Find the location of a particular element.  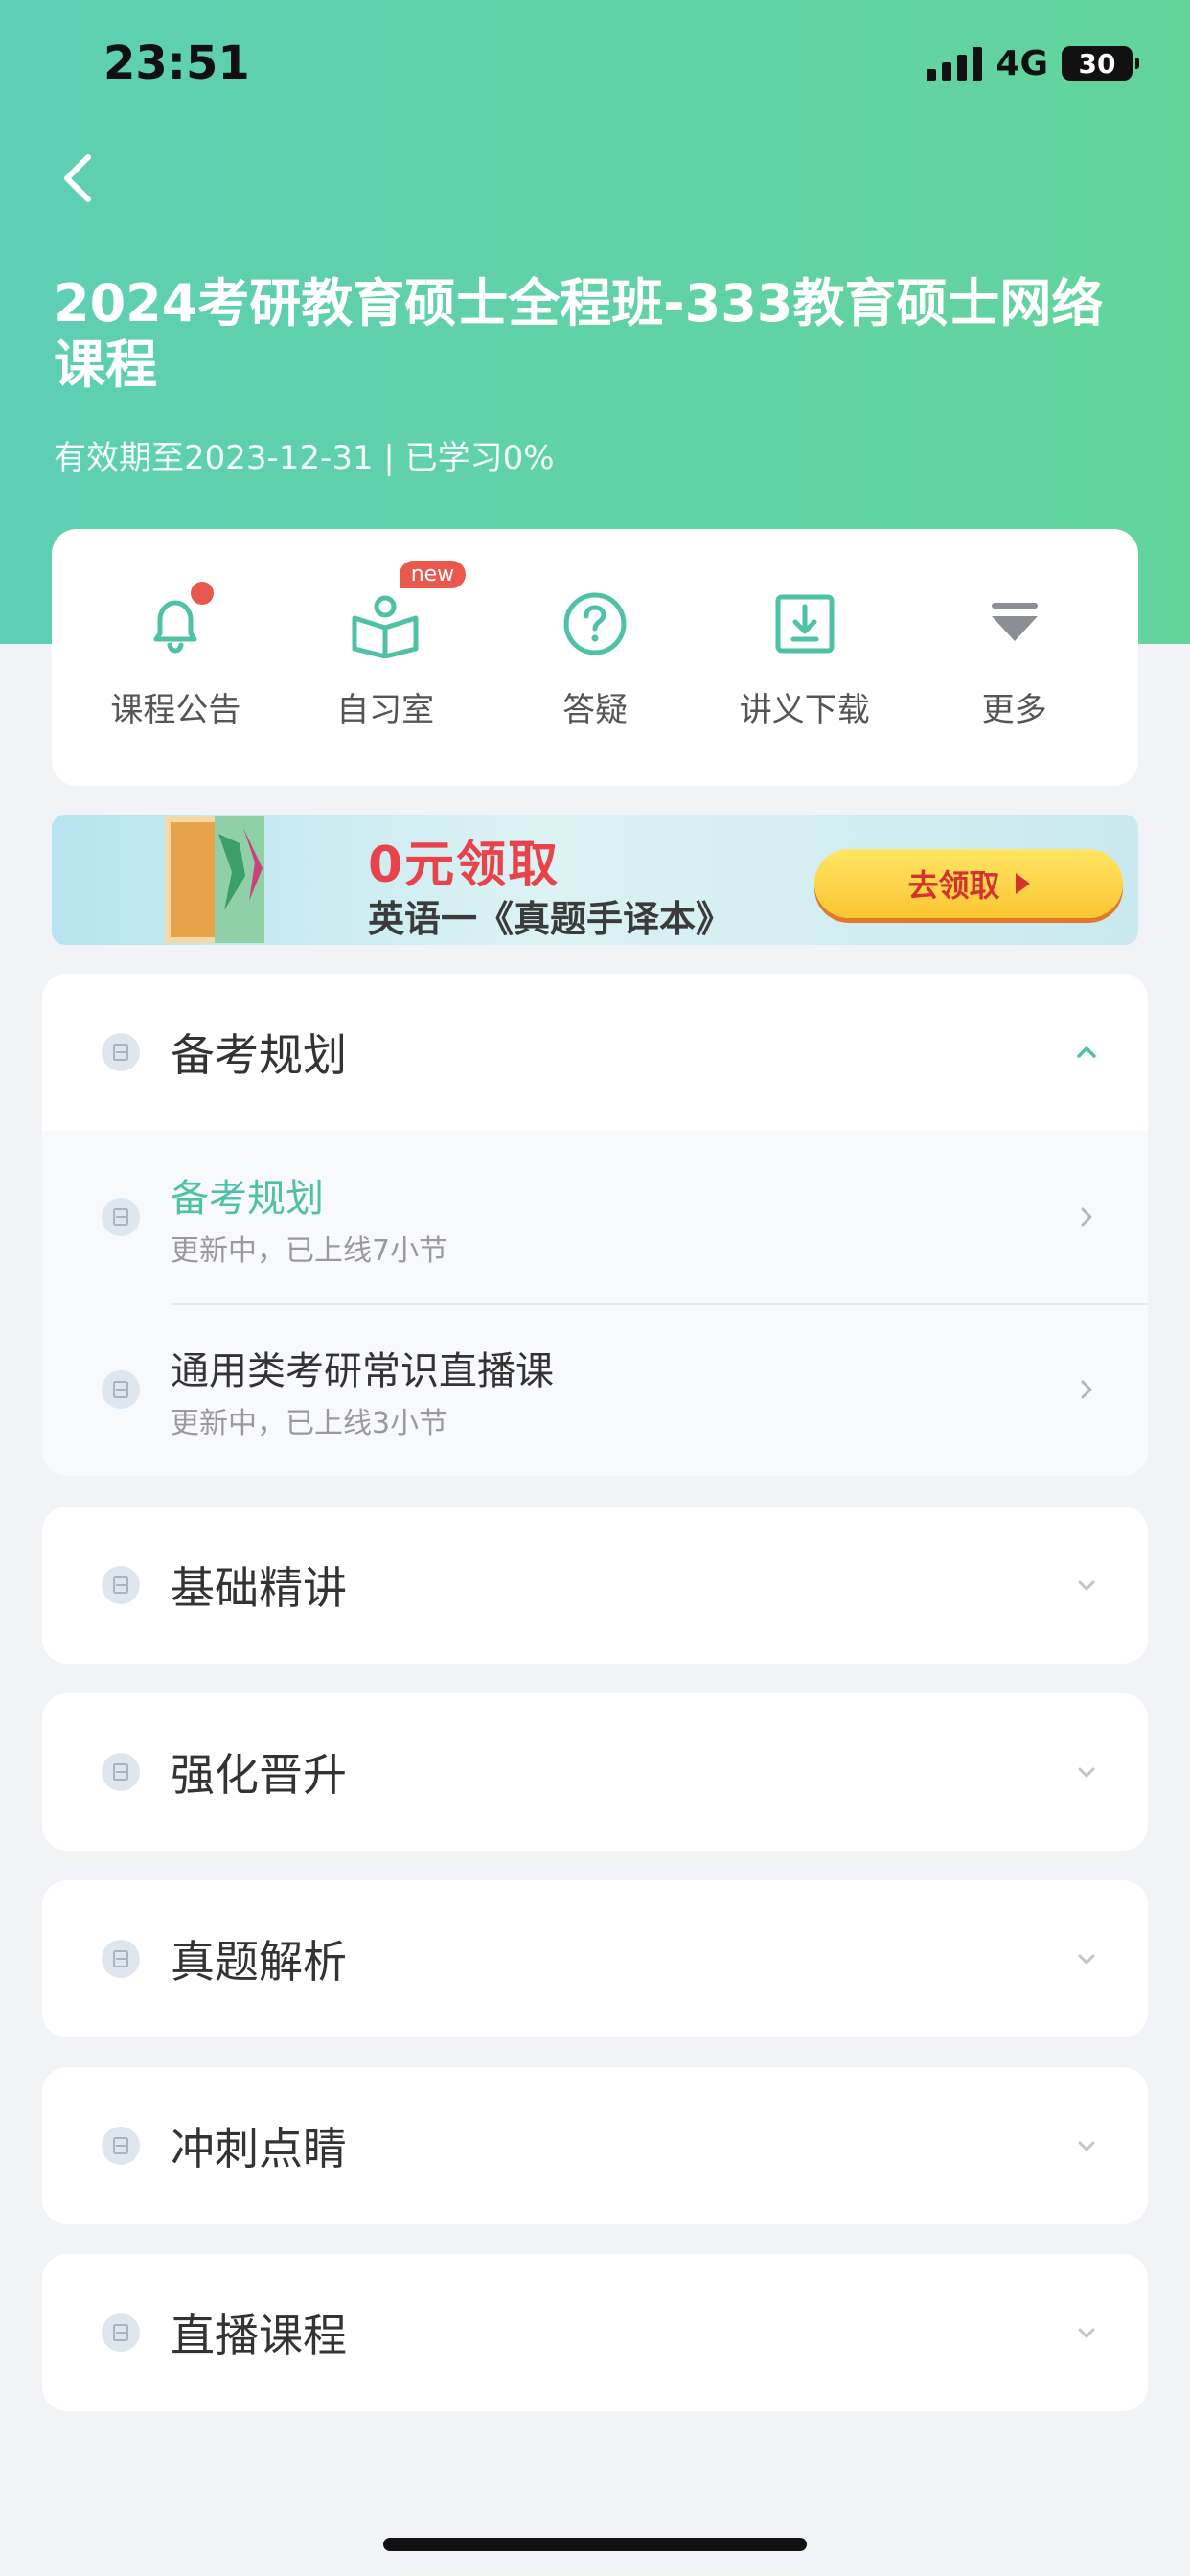

question-icon is located at coordinates (595, 624).